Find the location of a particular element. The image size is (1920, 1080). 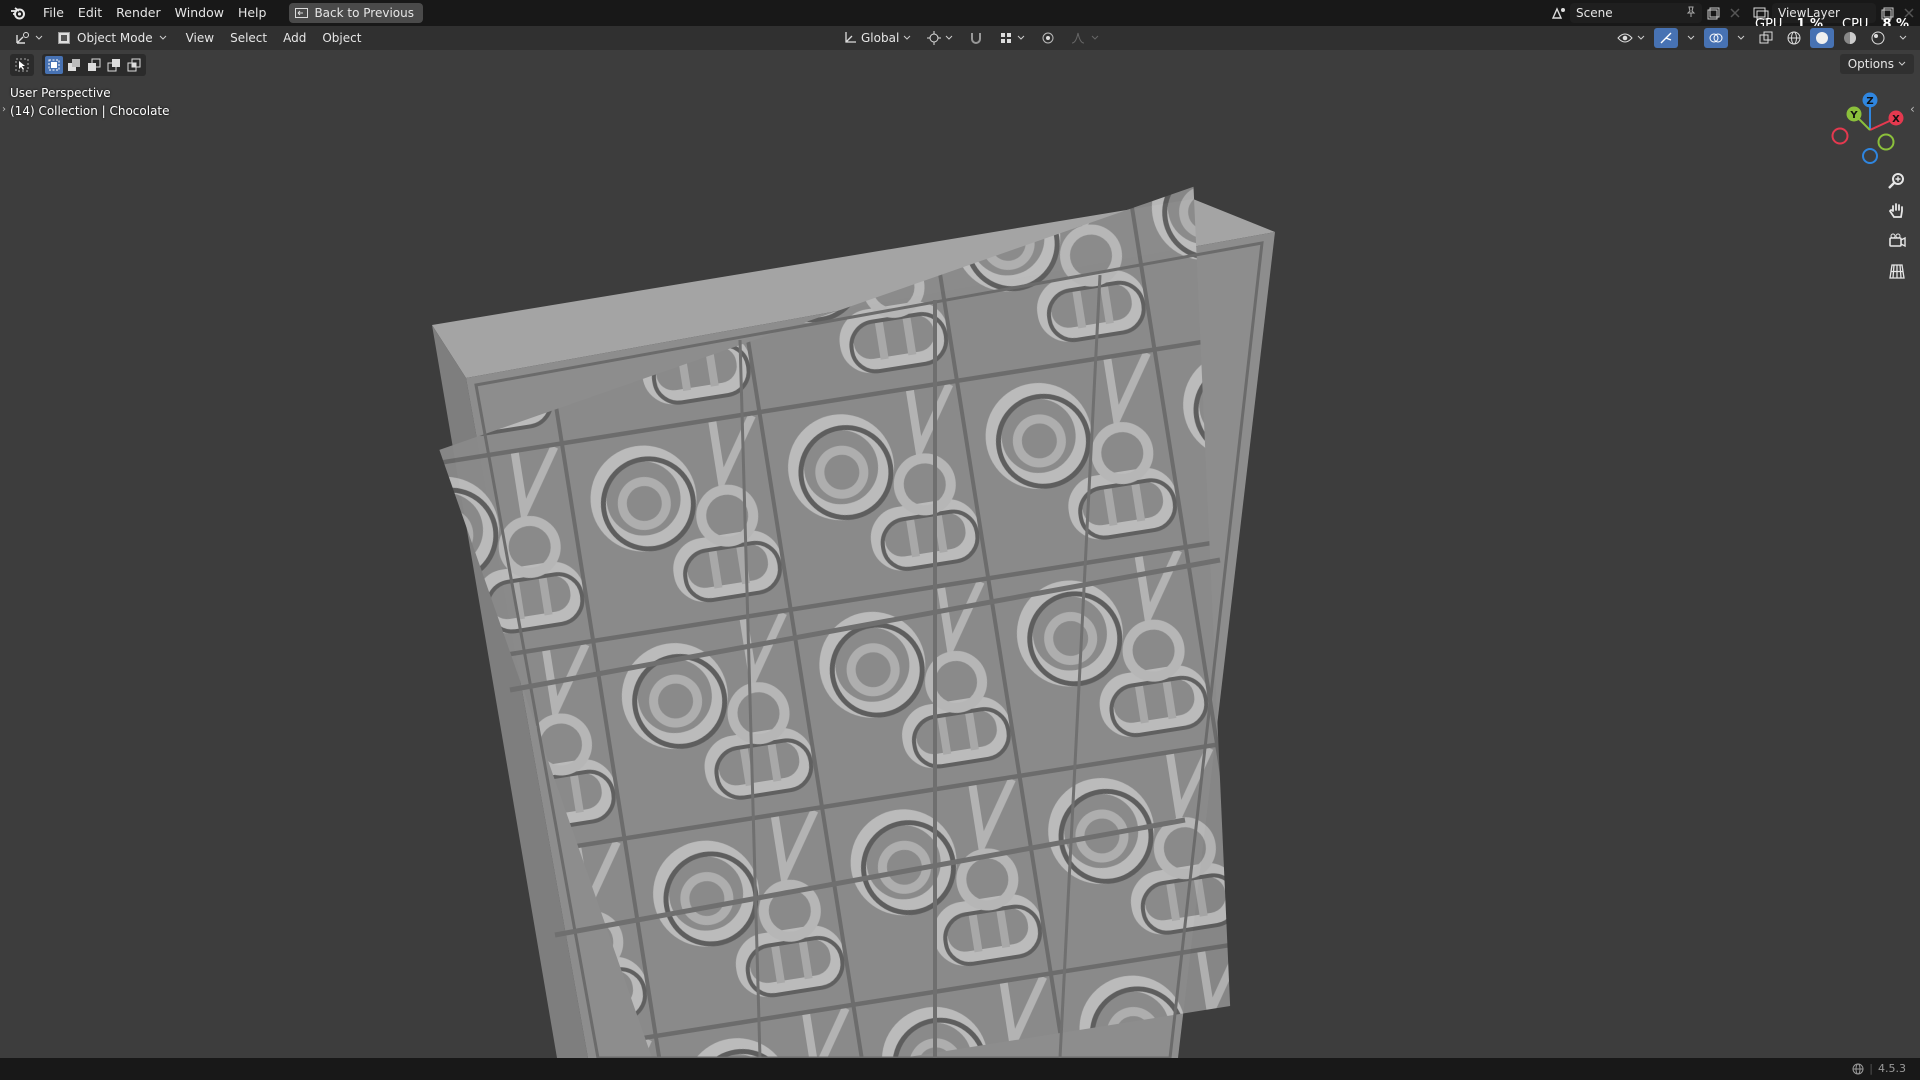

viewport-right-tools is located at coordinates (1762, 38).